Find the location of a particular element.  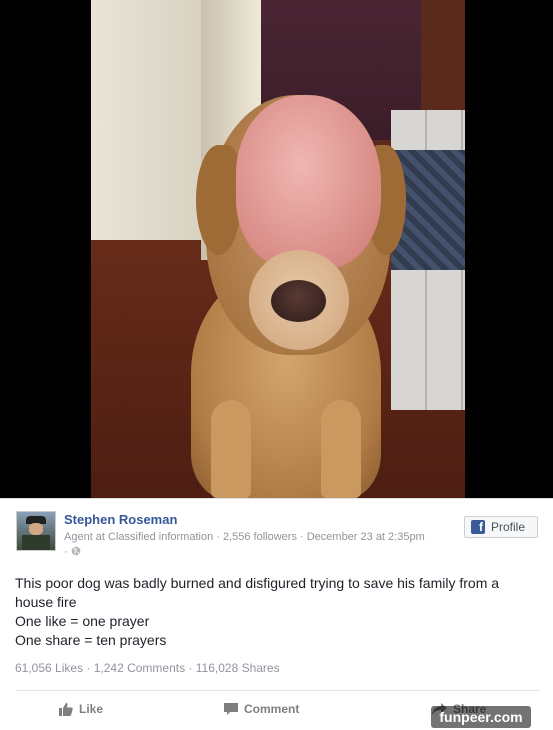

comment-button: Comment is located at coordinates (261, 709).